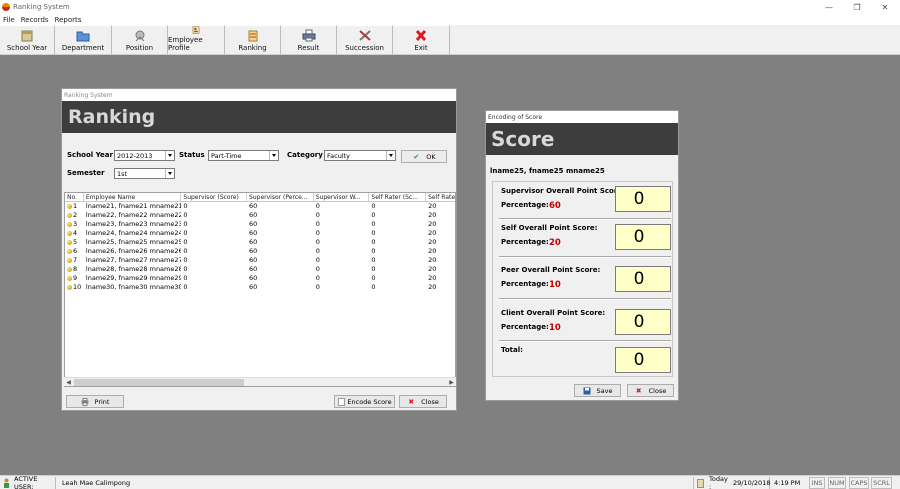 The height and width of the screenshot is (489, 900). What do you see at coordinates (817, 483) in the screenshot?
I see `ins-indicator: INS` at bounding box center [817, 483].